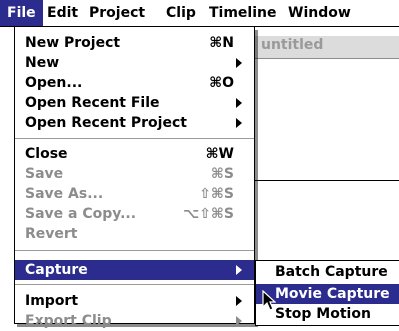 Image resolution: width=399 pixels, height=331 pixels. Describe the element at coordinates (134, 234) in the screenshot. I see `menu-item-revert: Revert` at that location.